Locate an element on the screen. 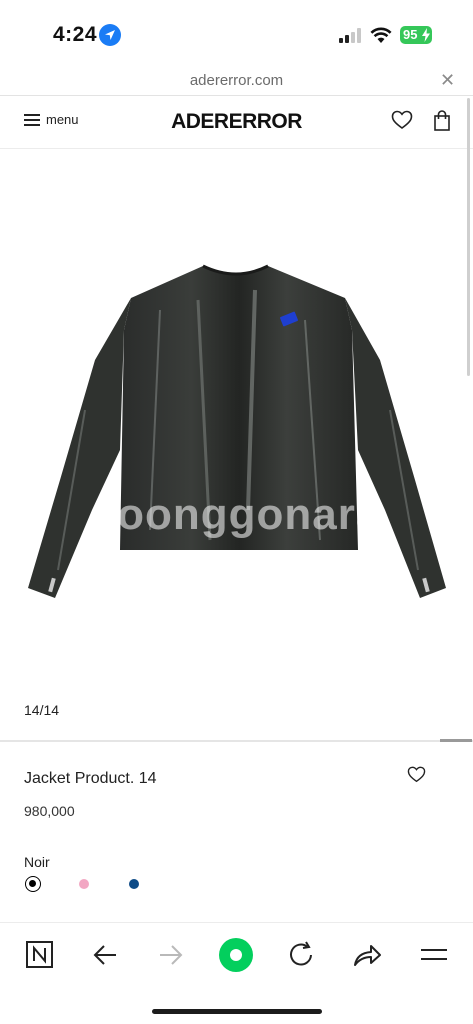 The width and height of the screenshot is (473, 1024). battery-icon: 95 is located at coordinates (416, 35).